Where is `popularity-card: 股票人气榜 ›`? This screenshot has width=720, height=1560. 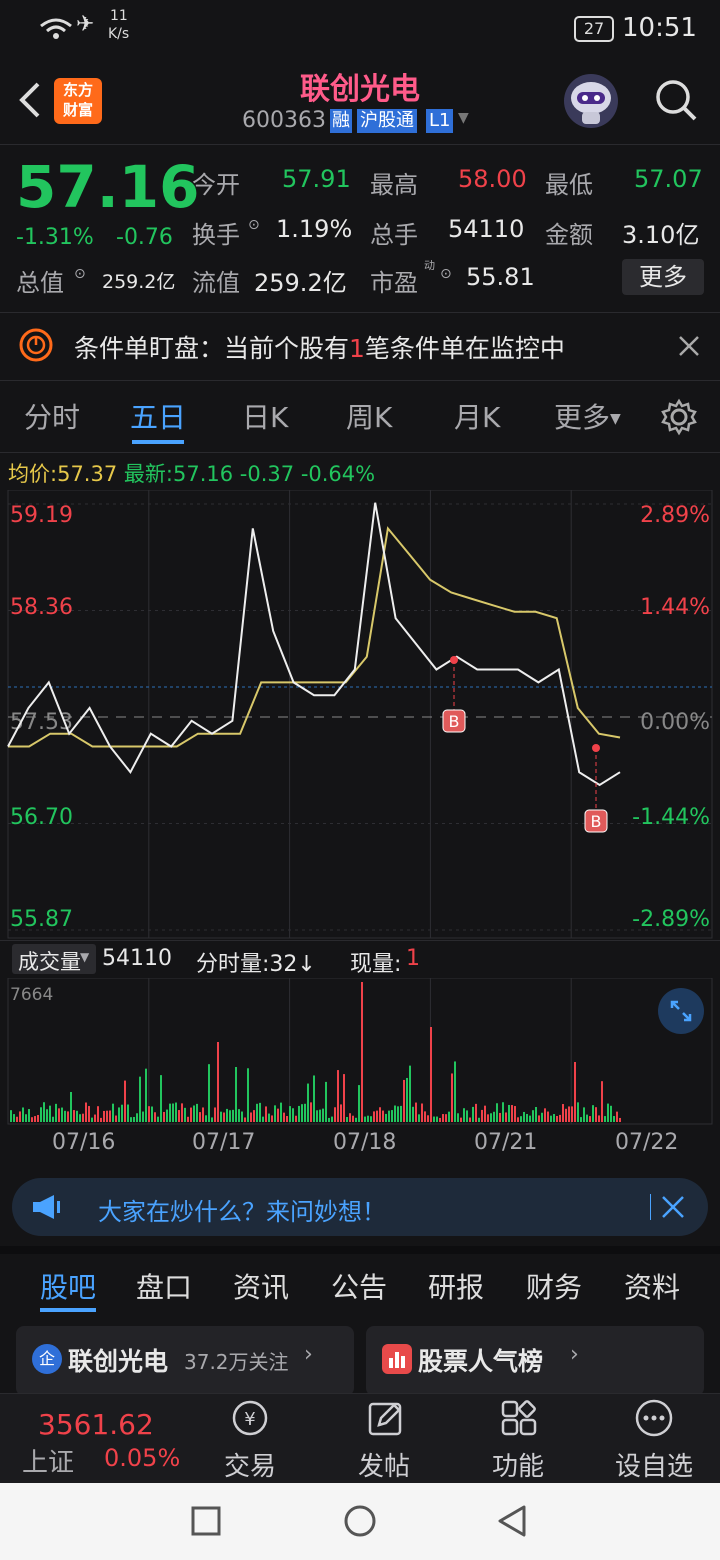 popularity-card: 股票人气榜 › is located at coordinates (535, 1361).